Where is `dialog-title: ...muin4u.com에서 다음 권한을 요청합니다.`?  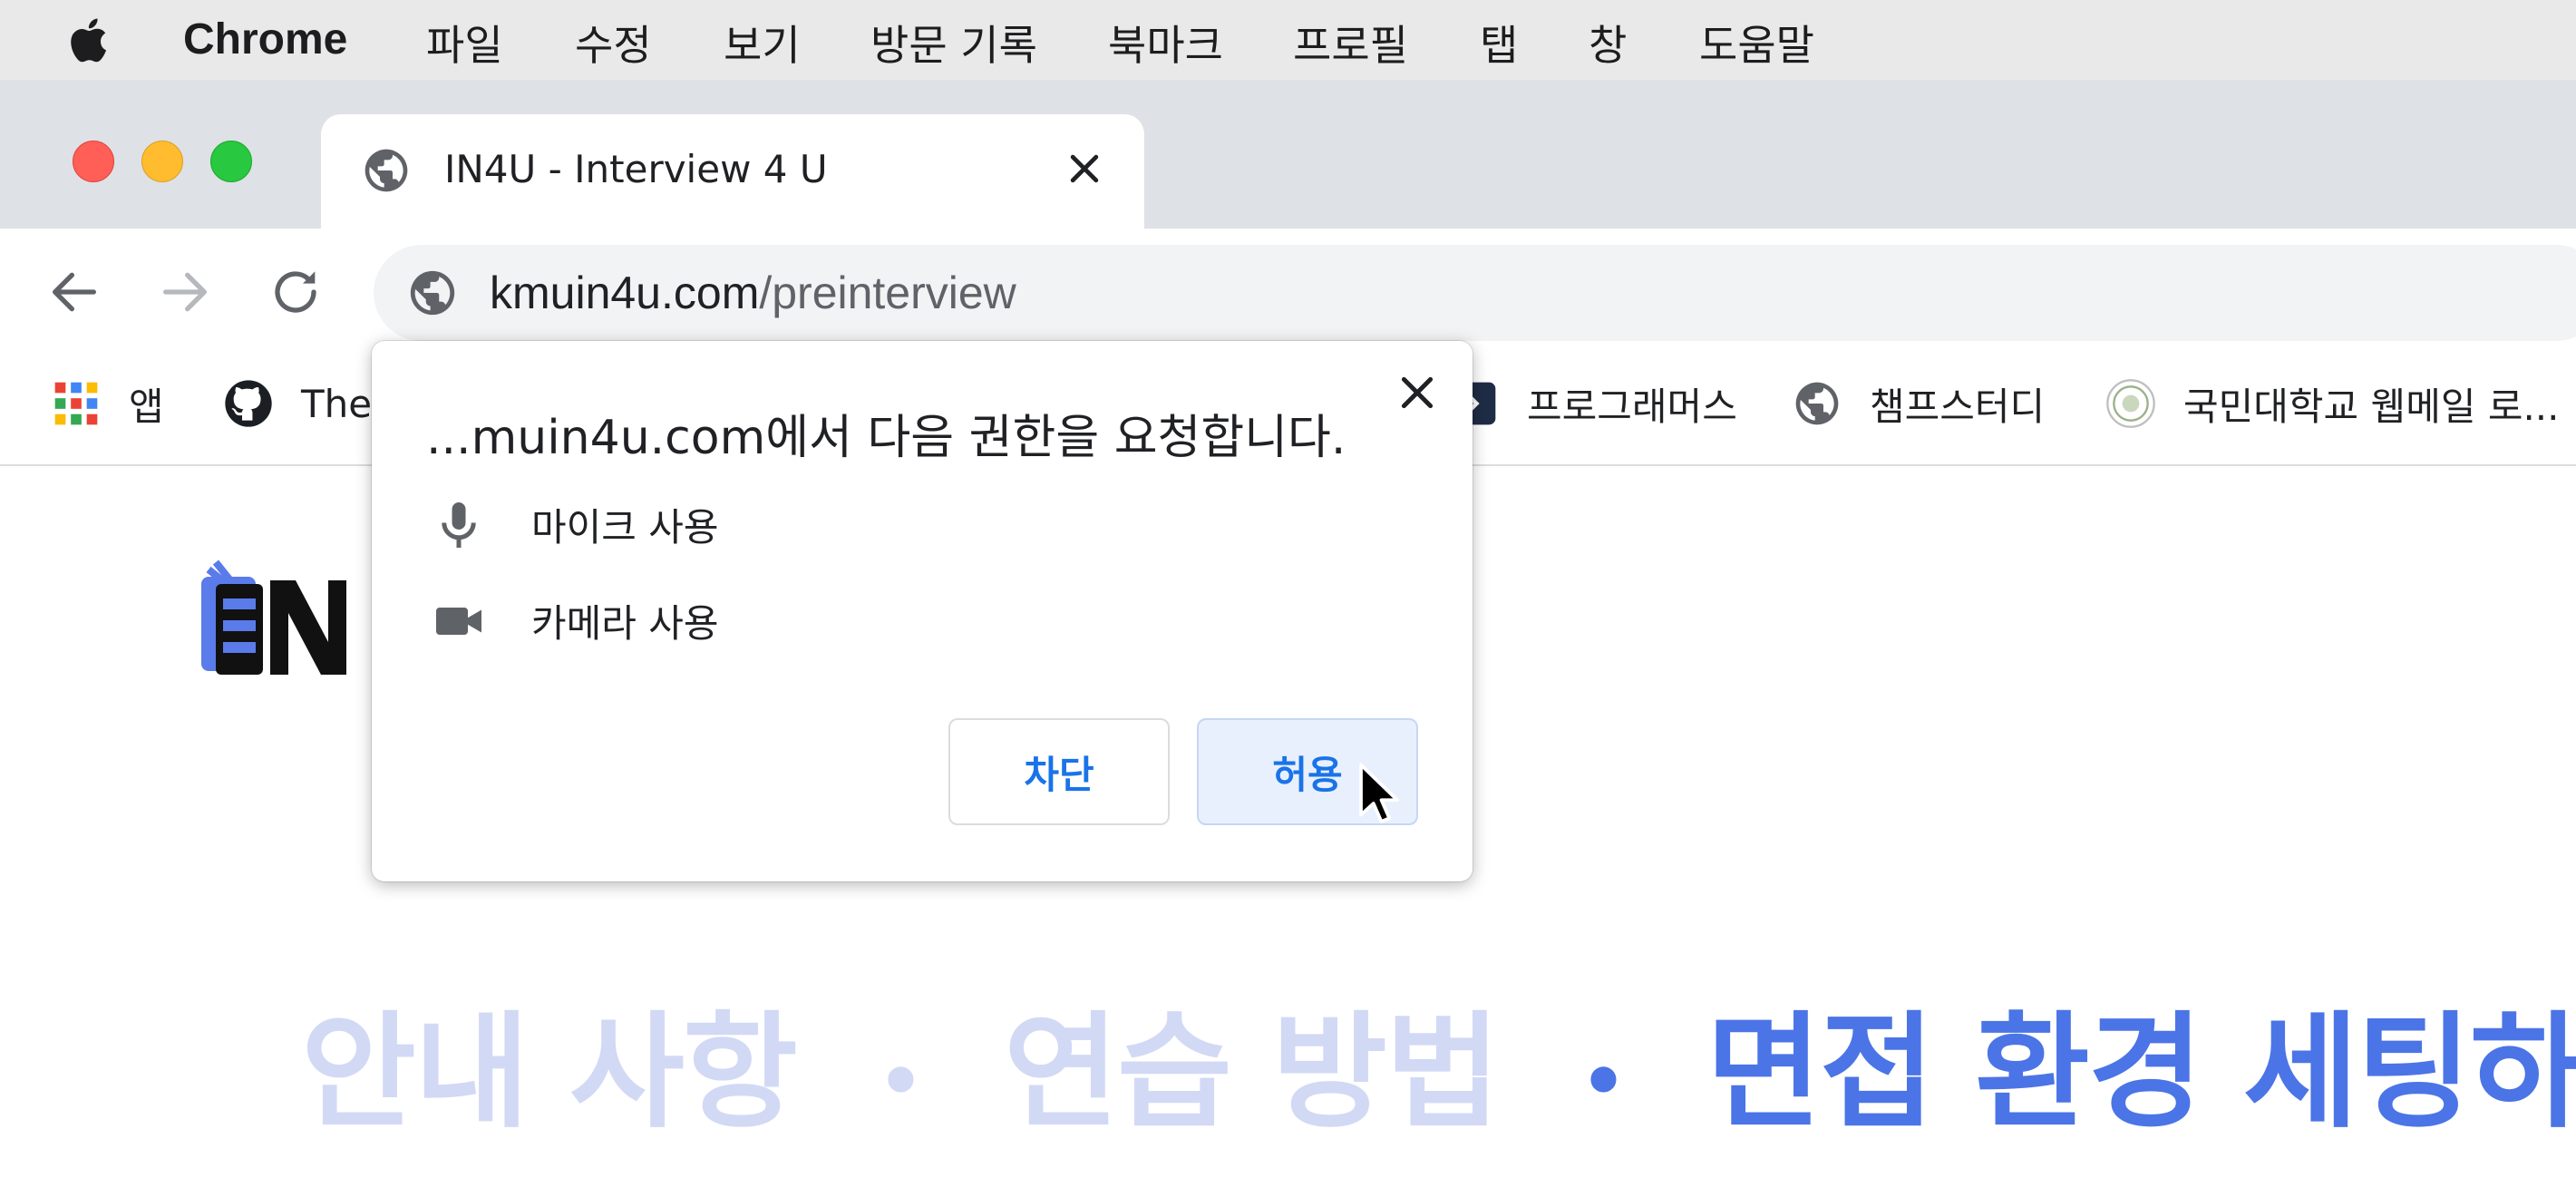 dialog-title: ...muin4u.com에서 다음 권한을 요청합니다. is located at coordinates (886, 438).